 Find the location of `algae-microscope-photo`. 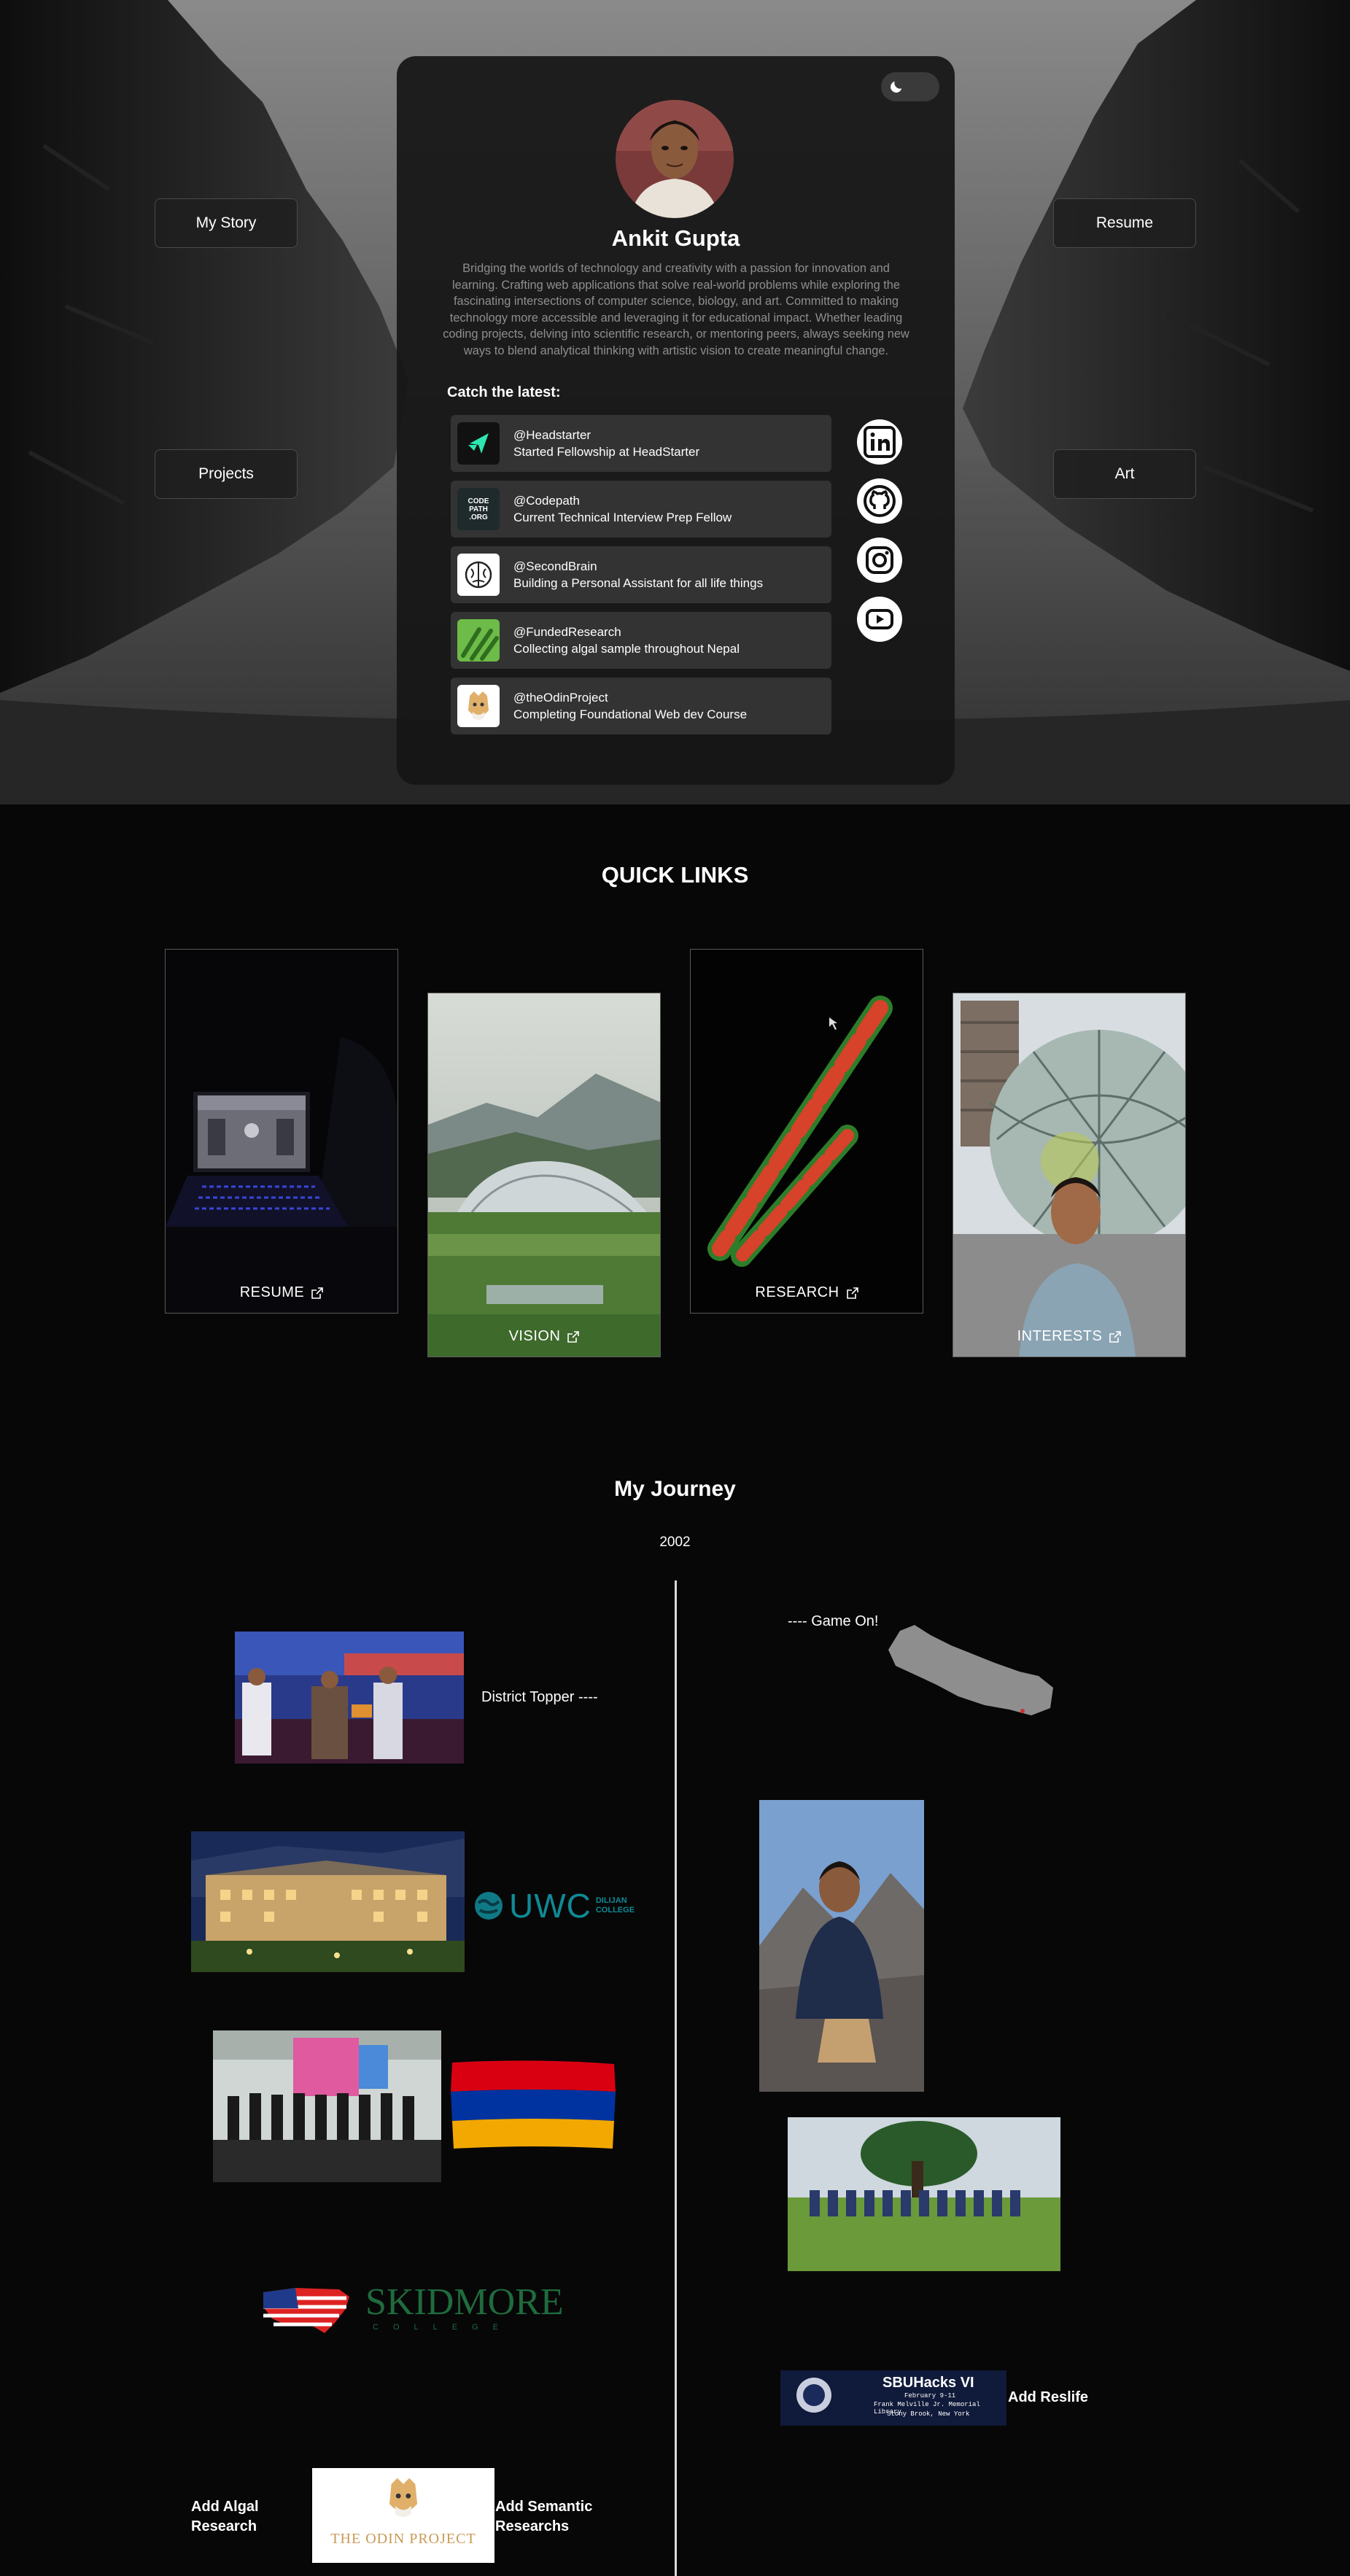

algae-microscope-photo is located at coordinates (807, 1131).